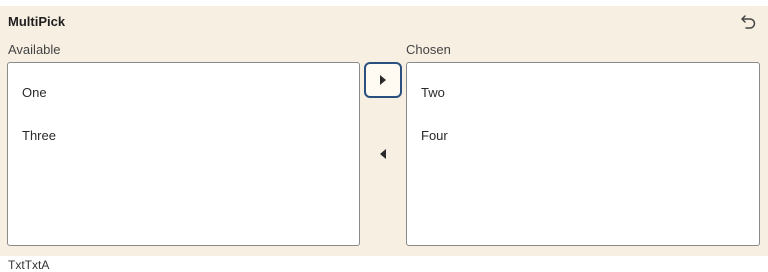  Describe the element at coordinates (749, 21) in the screenshot. I see `undo-icon` at that location.